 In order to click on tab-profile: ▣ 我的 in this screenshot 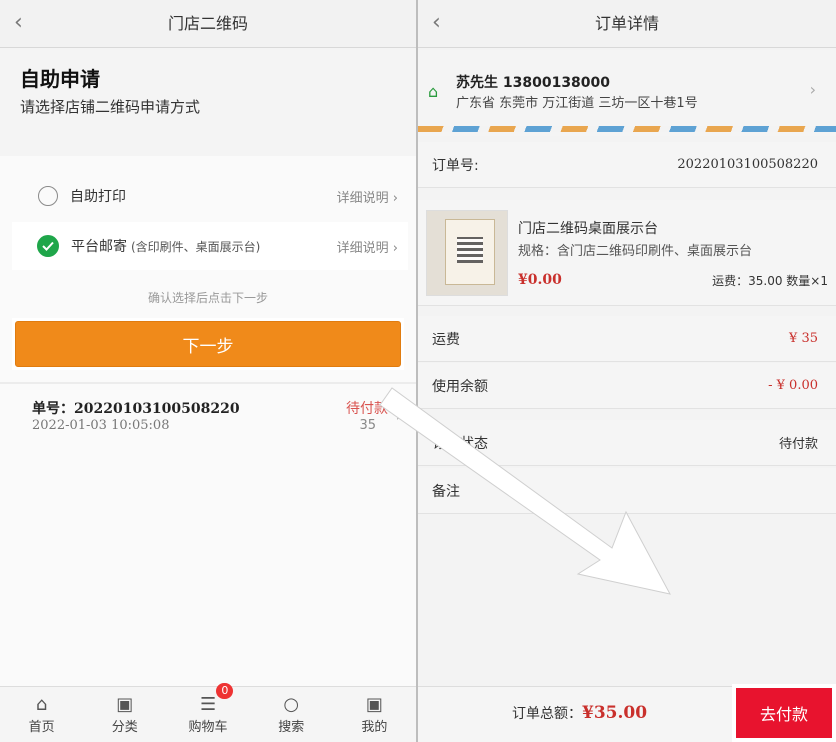, I will do `click(374, 714)`.